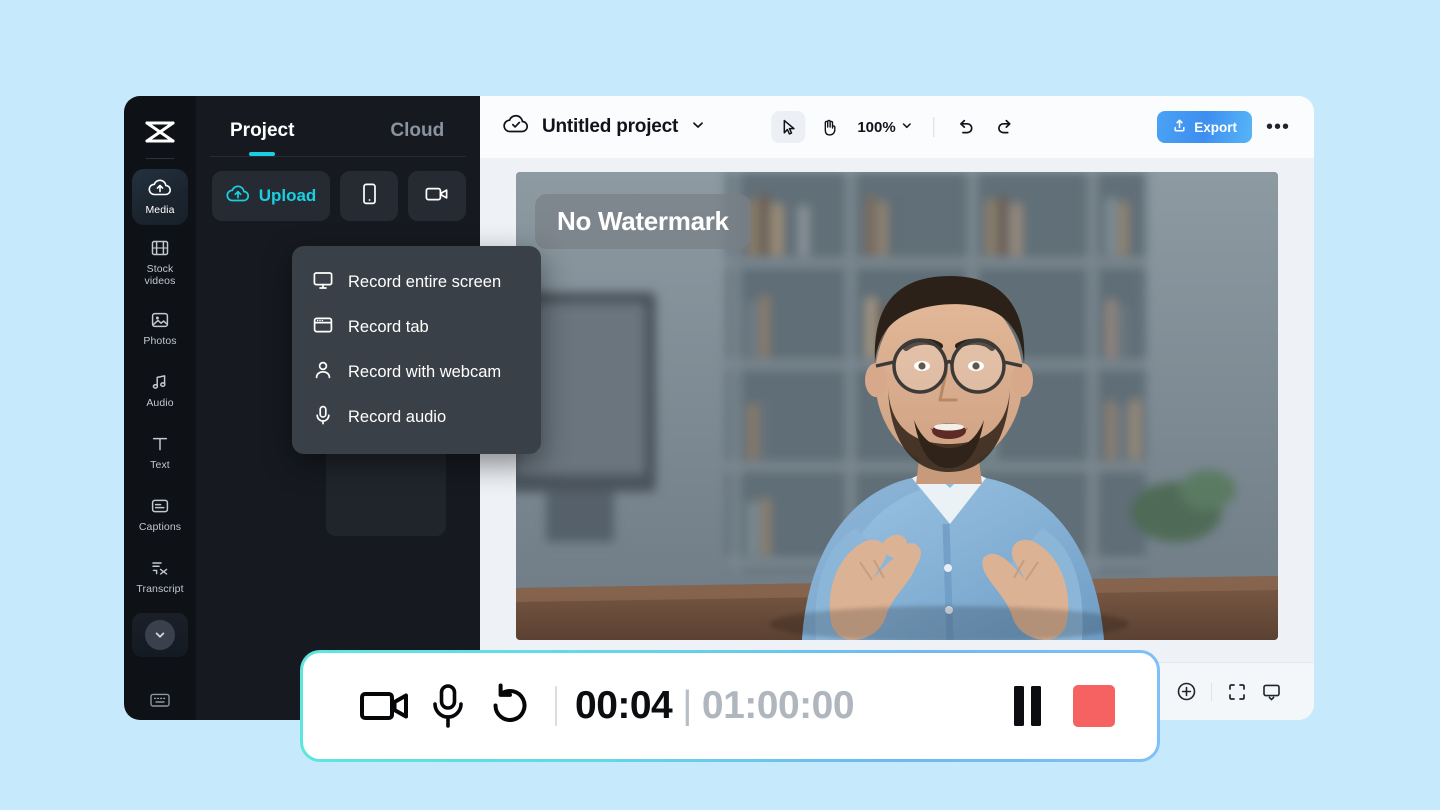 This screenshot has width=1440, height=810. I want to click on menu-item-record-with-webcam: Record with webcam, so click(416, 372).